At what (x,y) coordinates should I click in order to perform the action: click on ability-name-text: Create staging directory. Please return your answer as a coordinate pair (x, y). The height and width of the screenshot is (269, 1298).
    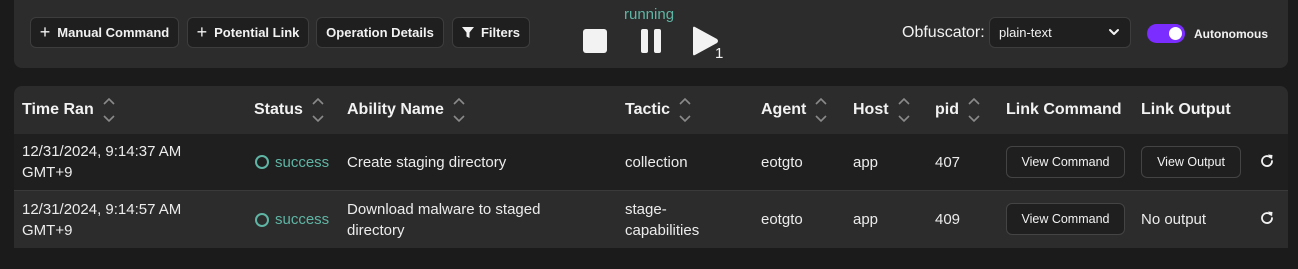
    Looking at the image, I should click on (427, 162).